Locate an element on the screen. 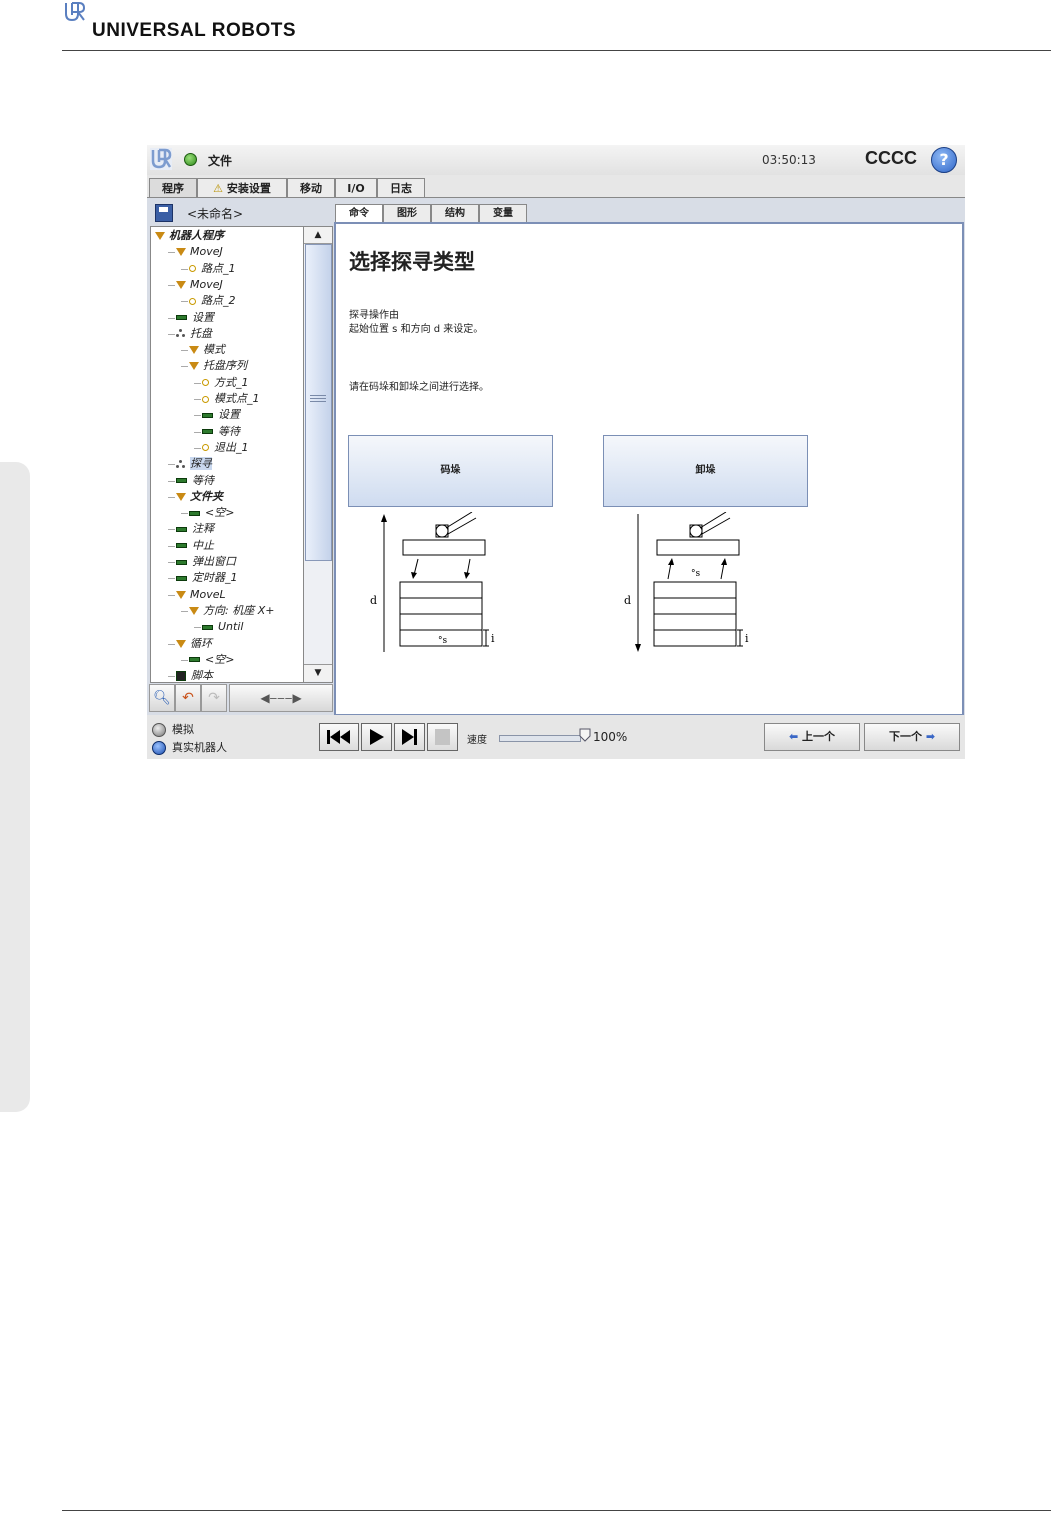 This screenshot has width=1051, height=1513. arrow-right-icon: ➡ is located at coordinates (930, 736).